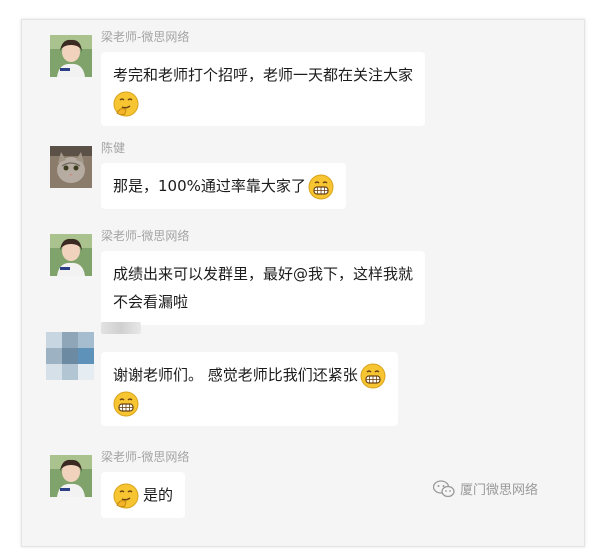 Image resolution: width=595 pixels, height=558 pixels. What do you see at coordinates (263, 288) in the screenshot?
I see `message-bubble: 成绩出来可以发群里，最好@我下，这样我就 不会看漏啦` at bounding box center [263, 288].